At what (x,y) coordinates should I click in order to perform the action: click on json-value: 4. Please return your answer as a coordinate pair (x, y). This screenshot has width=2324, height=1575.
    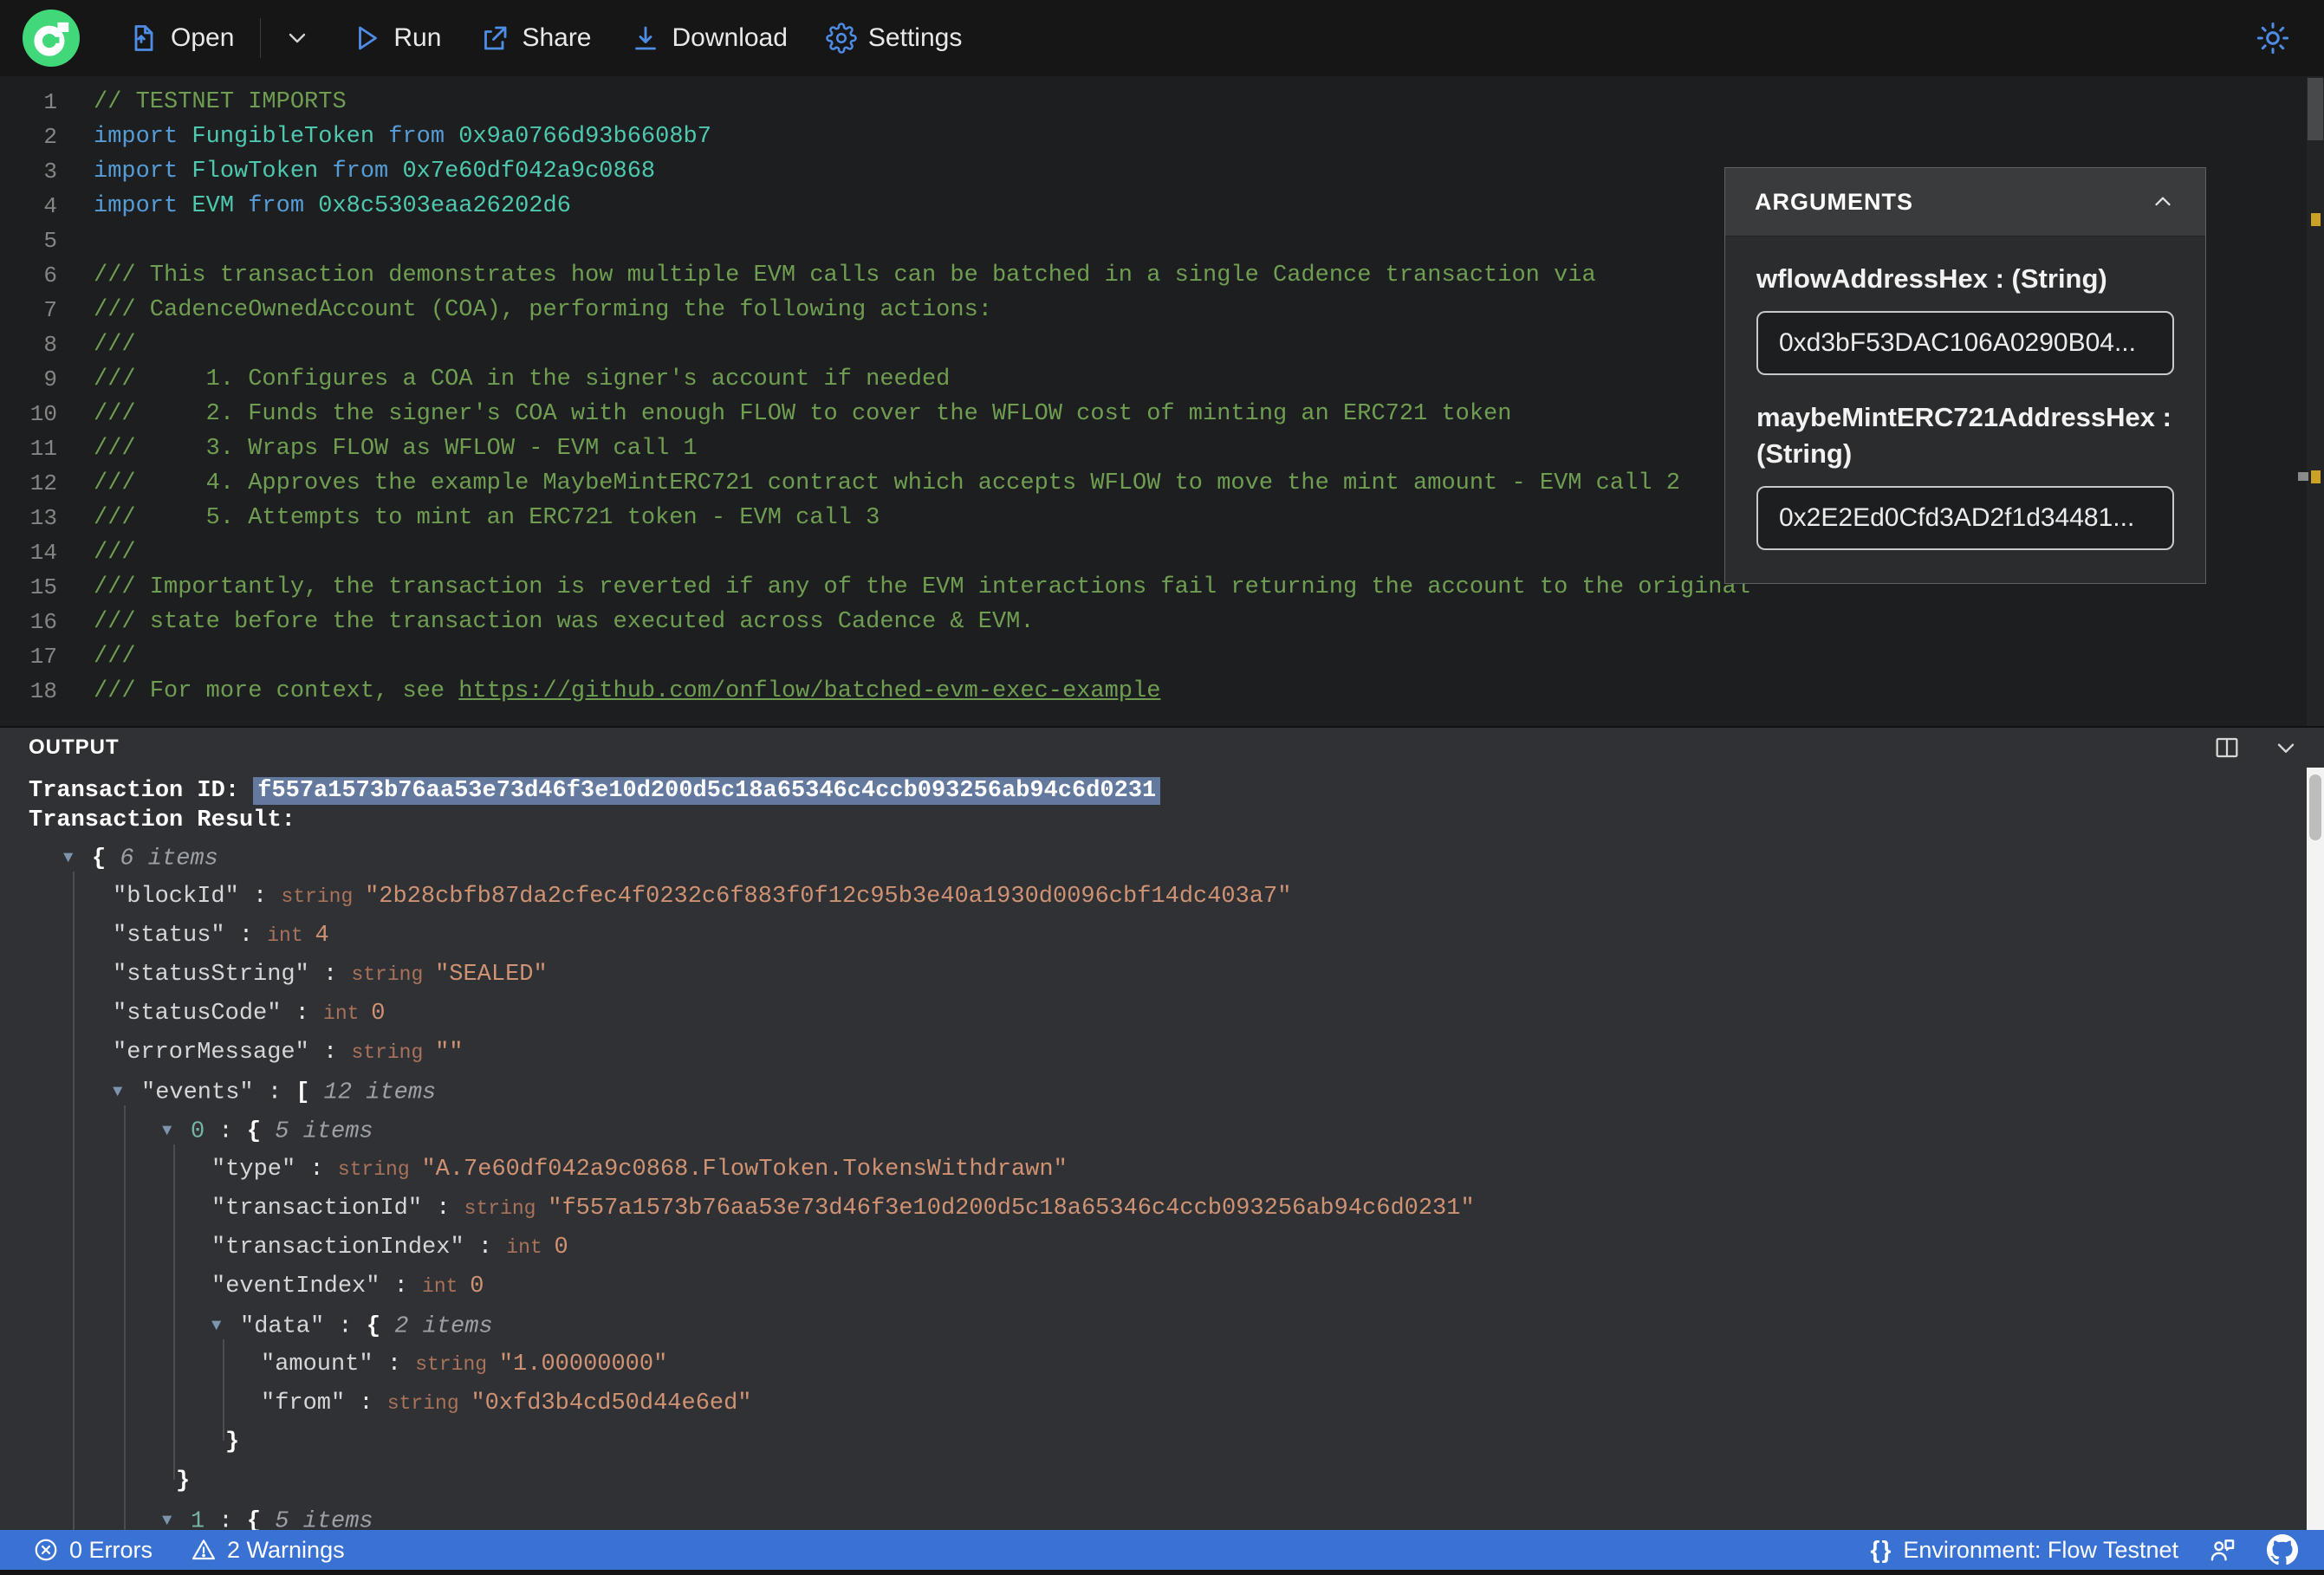
    Looking at the image, I should click on (322, 936).